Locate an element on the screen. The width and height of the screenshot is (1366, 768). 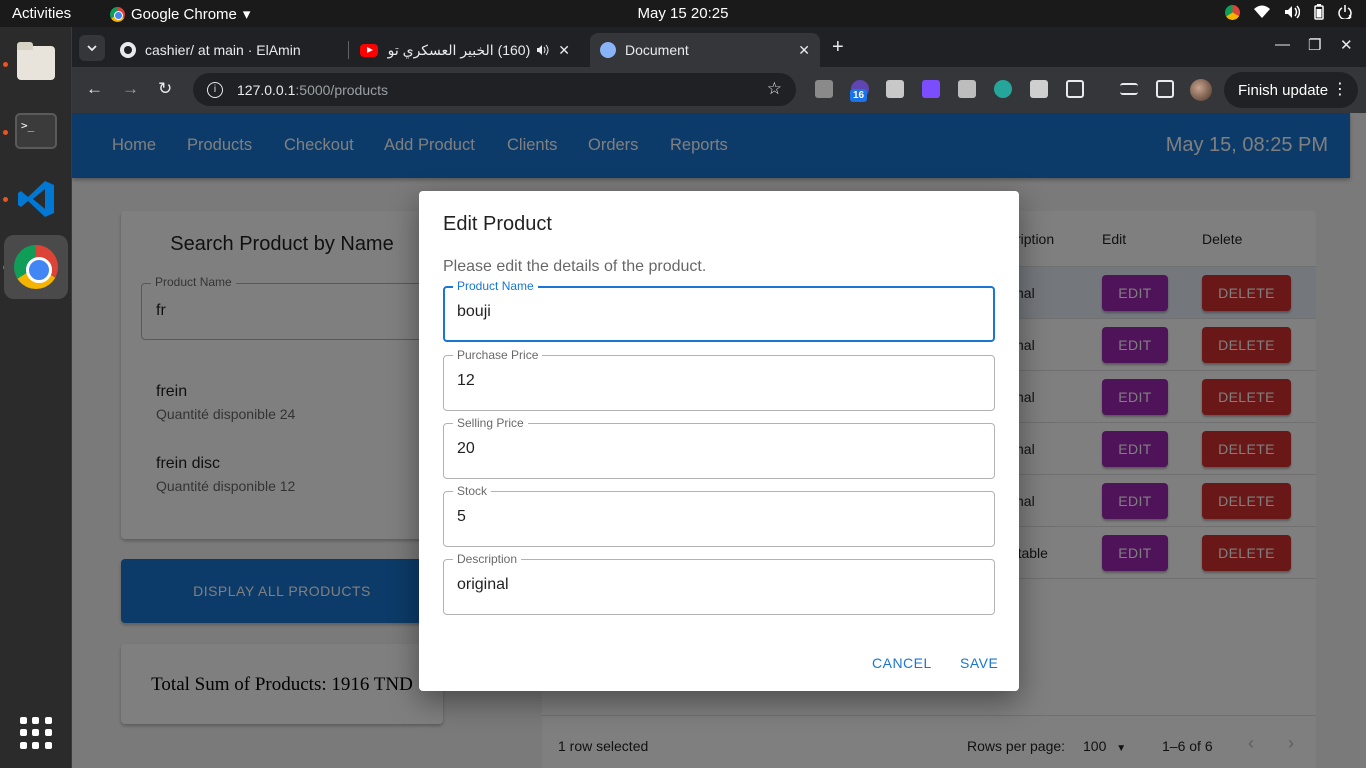
product-name-field: Product Name is located at coordinates (719, 310).